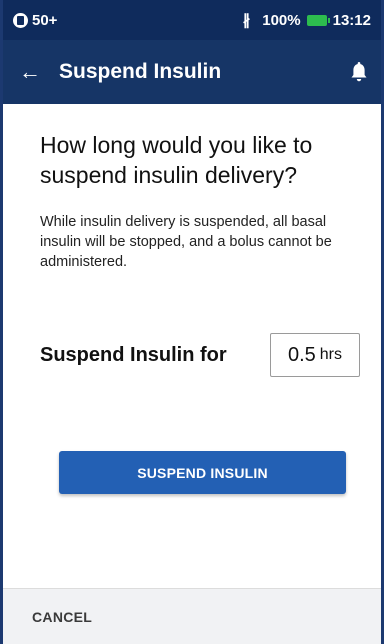 Image resolution: width=384 pixels, height=644 pixels. Describe the element at coordinates (359, 72) in the screenshot. I see `notification-bell-icon` at that location.